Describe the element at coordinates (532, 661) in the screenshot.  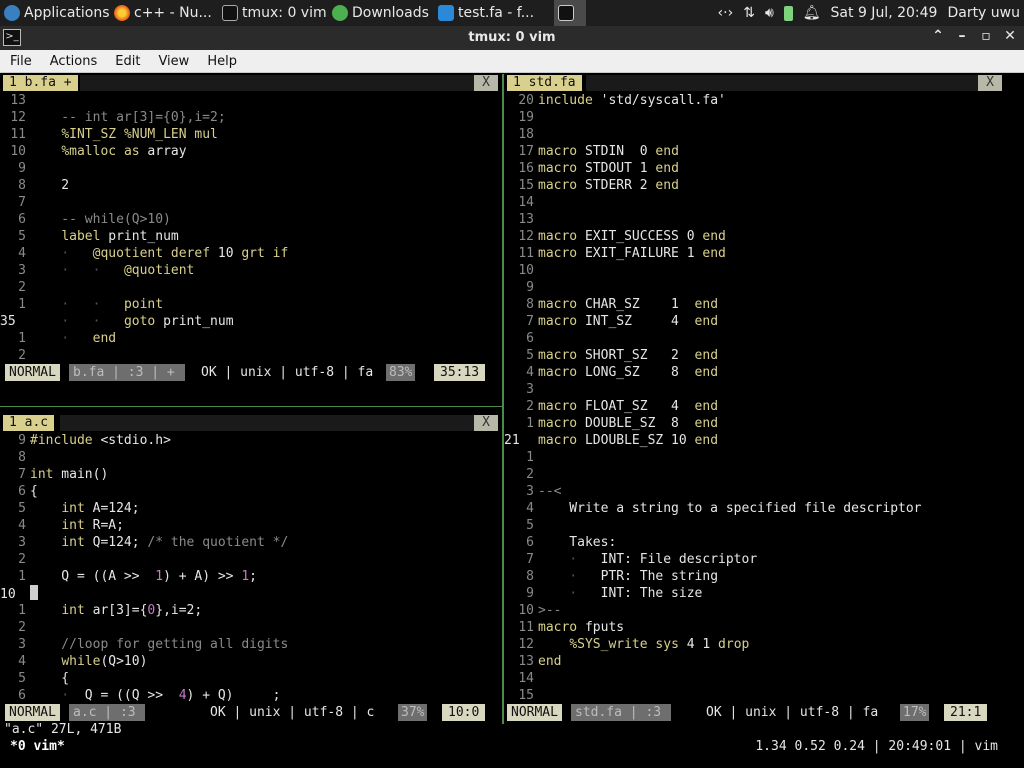
I see `code-line: 13 end` at that location.